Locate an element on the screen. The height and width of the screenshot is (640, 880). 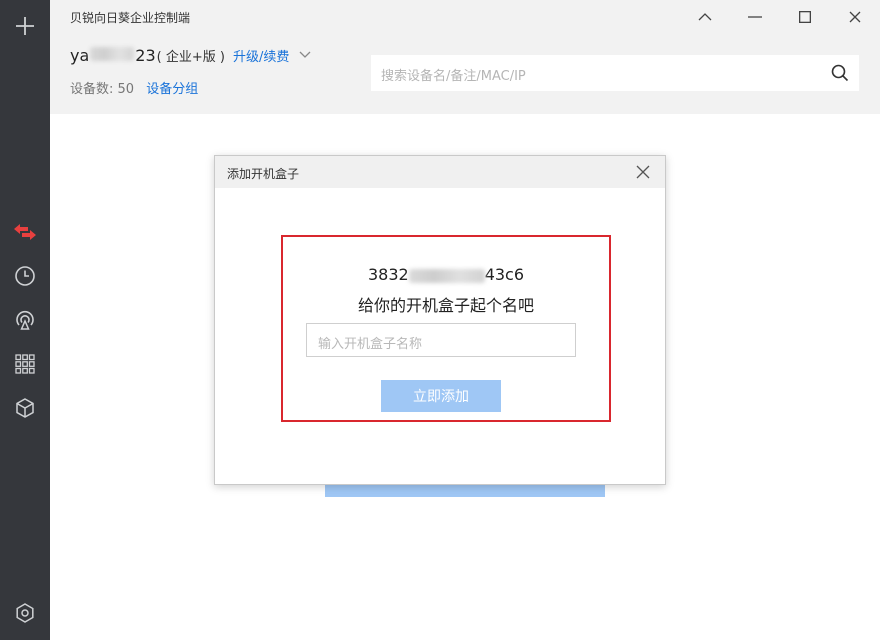
edition-label: ( 企业+版 ) is located at coordinates (190, 57).